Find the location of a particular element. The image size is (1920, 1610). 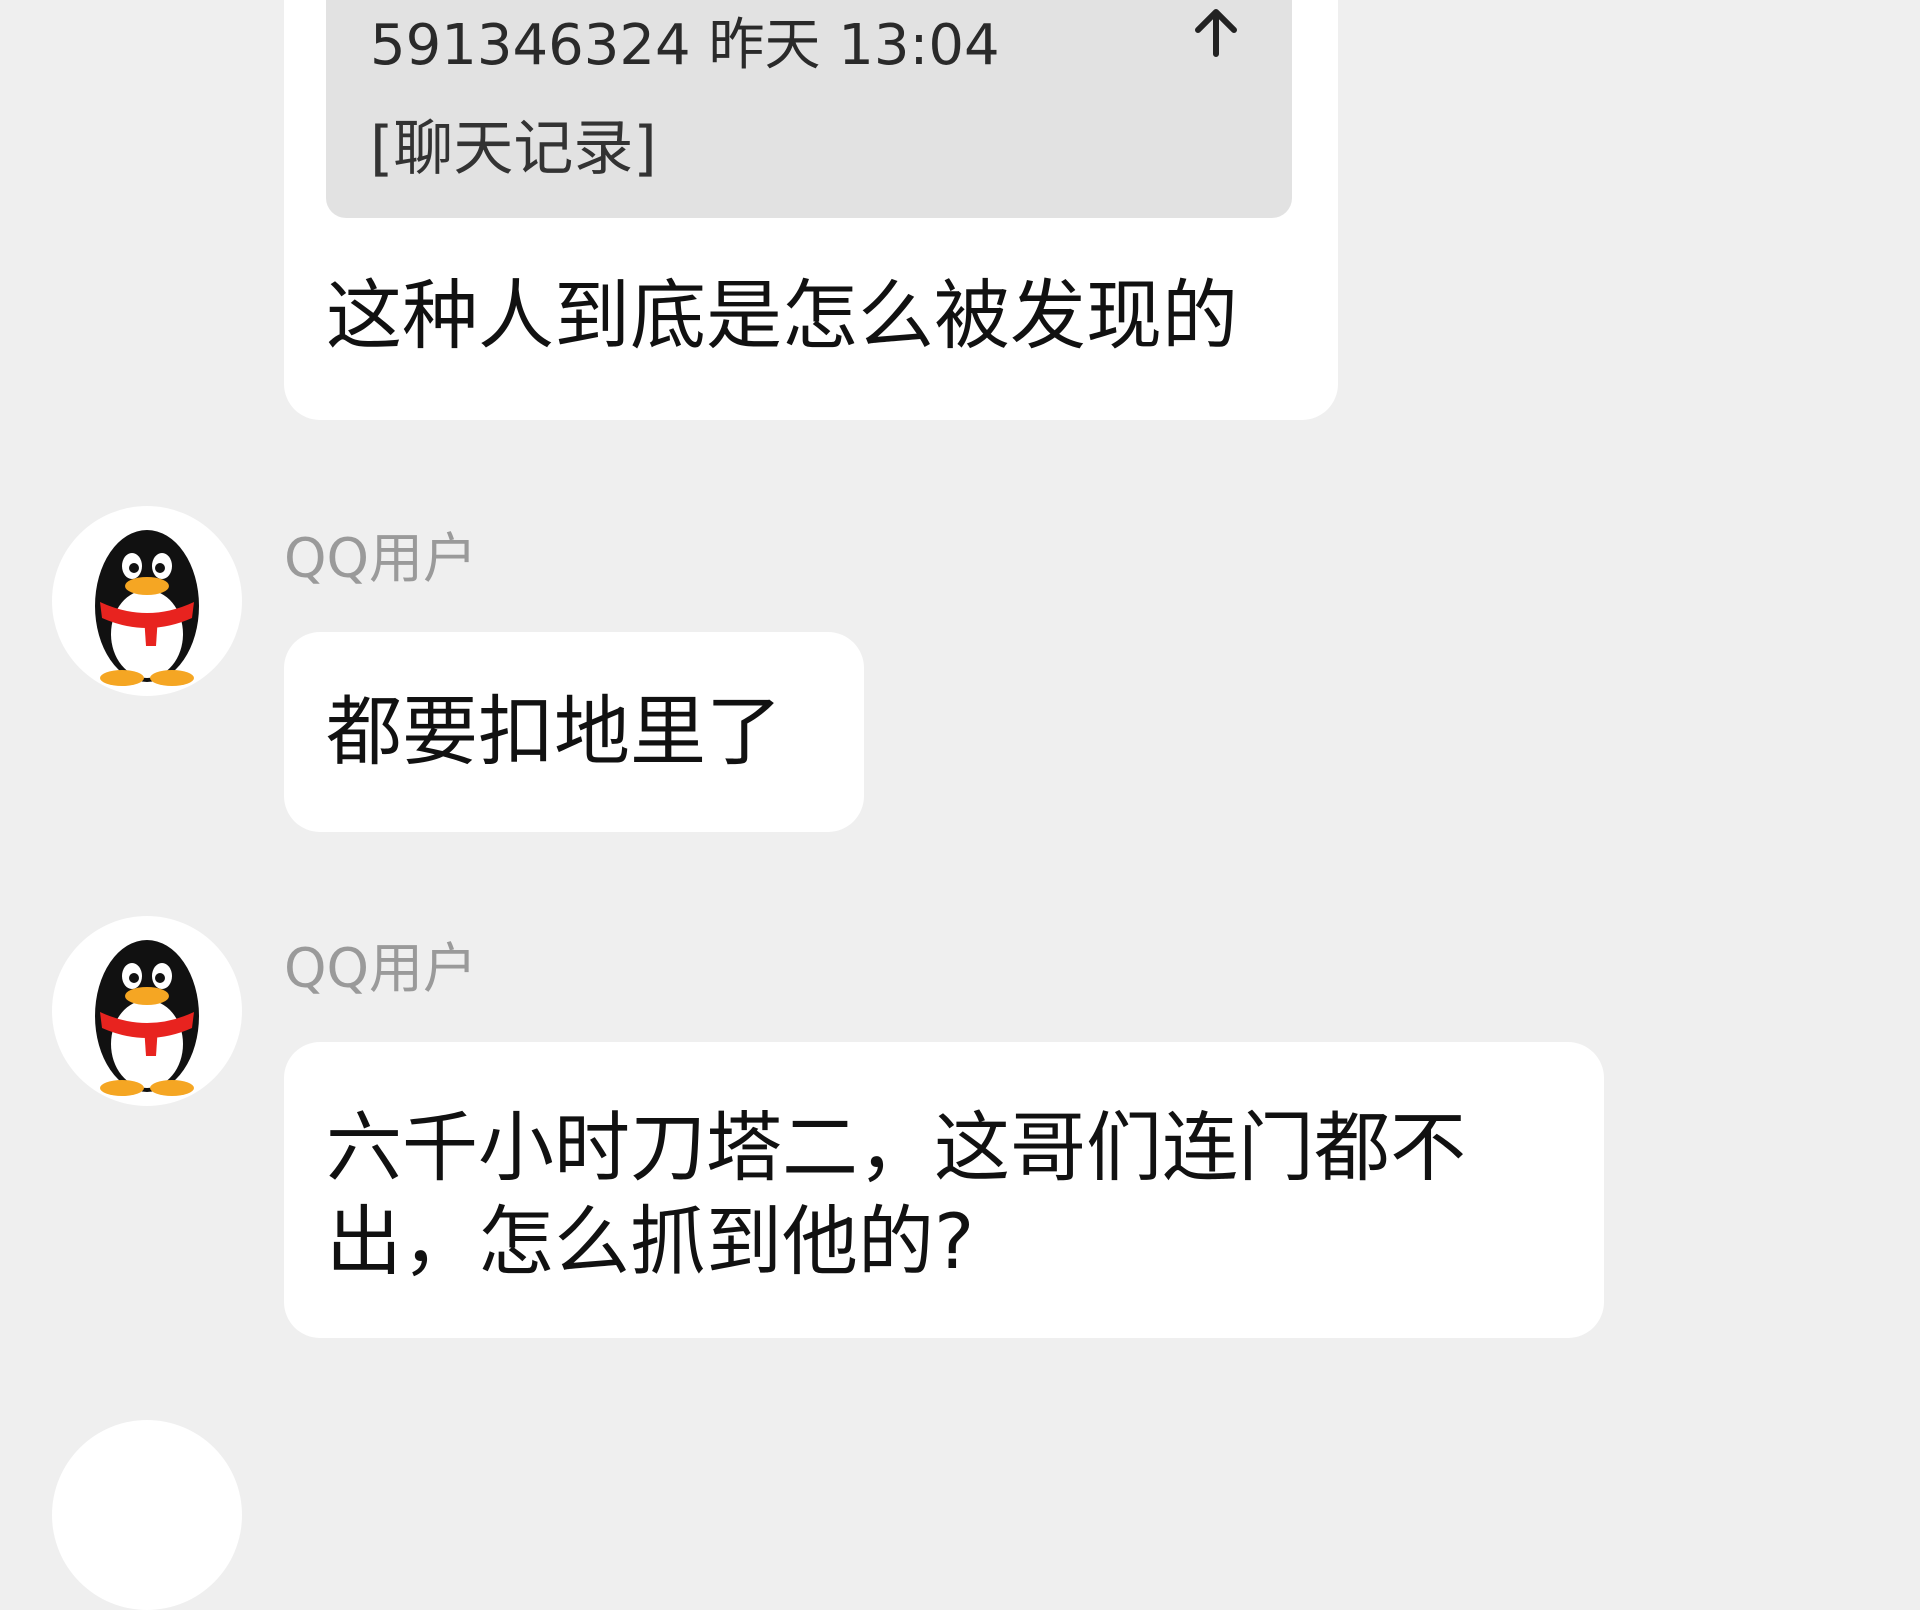

quoted-meta: 591346324 昨天 13:04 is located at coordinates (685, 45).